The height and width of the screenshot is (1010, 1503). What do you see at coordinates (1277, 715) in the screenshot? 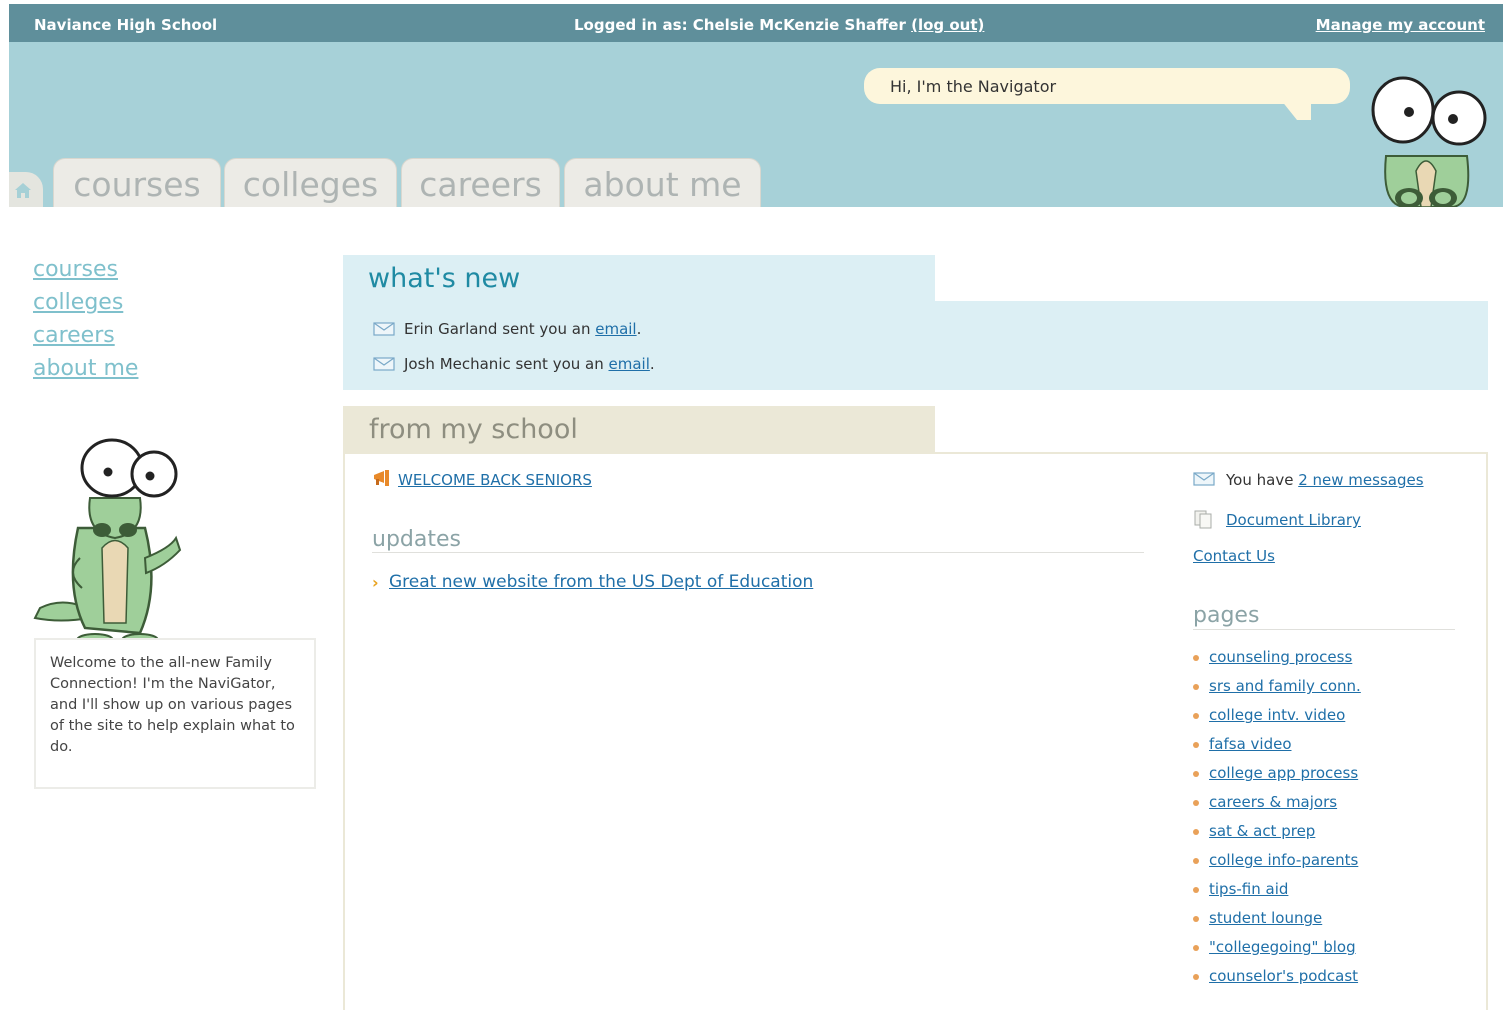
I see `page-link: college intv. video` at bounding box center [1277, 715].